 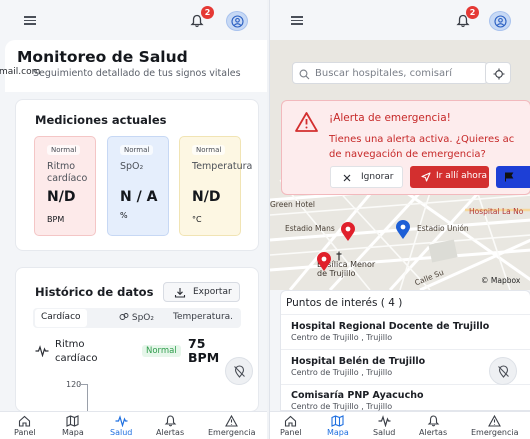 What do you see at coordinates (42, 351) in the screenshot?
I see `heartbeat-icon` at bounding box center [42, 351].